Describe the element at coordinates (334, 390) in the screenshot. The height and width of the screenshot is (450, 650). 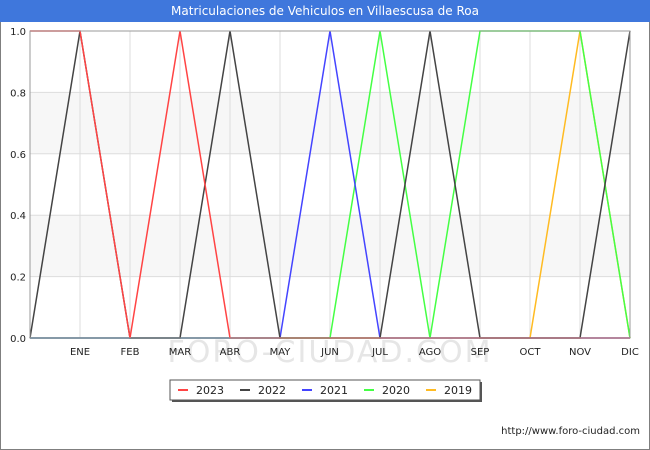
I see `legend-label-2021: 2021` at that location.